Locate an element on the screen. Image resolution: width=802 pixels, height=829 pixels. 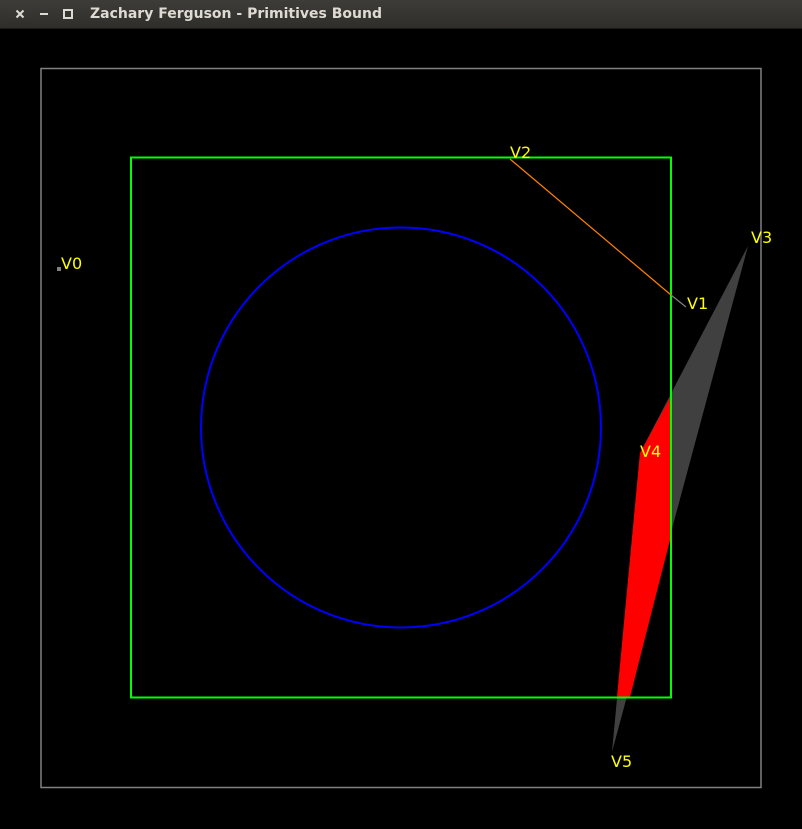
vertex-label-v5: V5 is located at coordinates (621, 761).